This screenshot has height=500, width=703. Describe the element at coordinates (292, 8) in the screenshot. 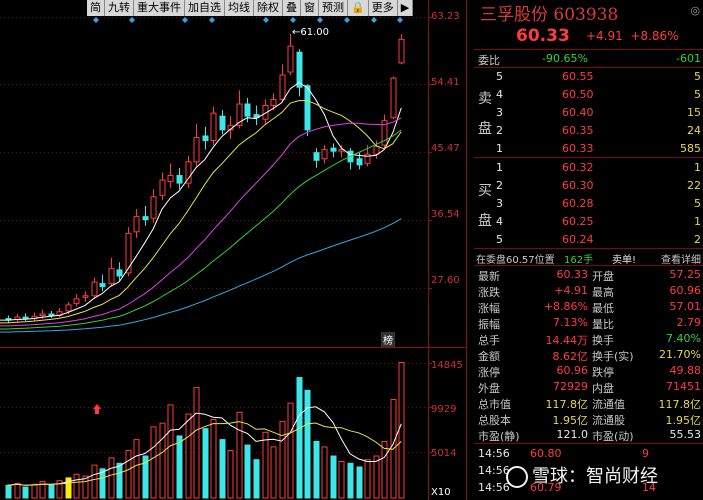

I see `toolbar-item-overlay: 叠` at that location.